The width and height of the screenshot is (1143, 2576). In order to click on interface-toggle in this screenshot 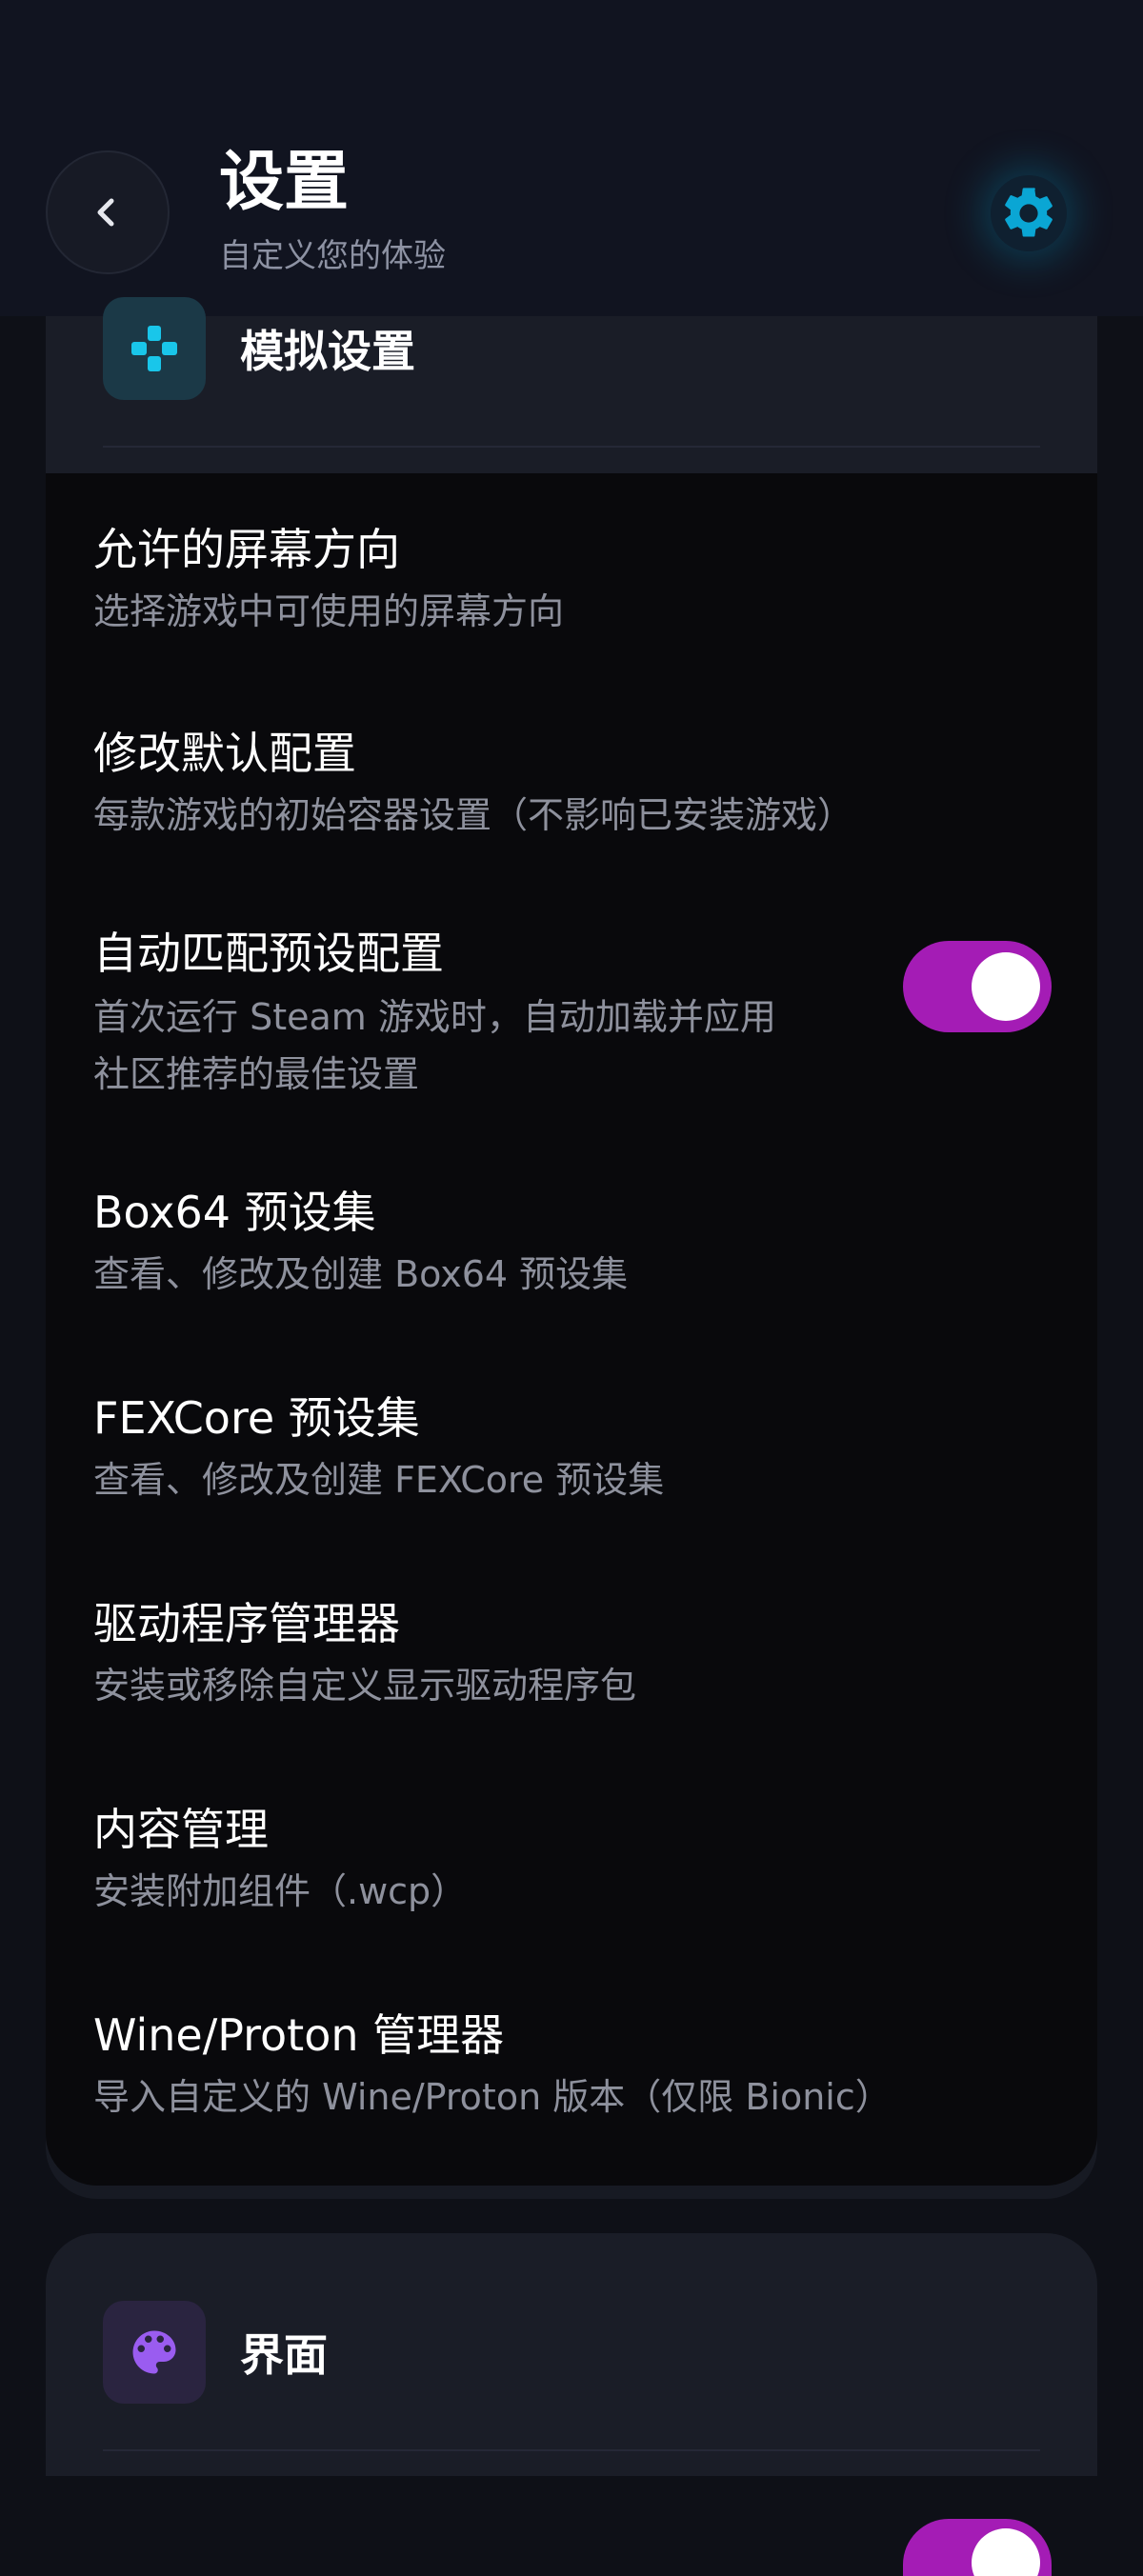, I will do `click(977, 2548)`.